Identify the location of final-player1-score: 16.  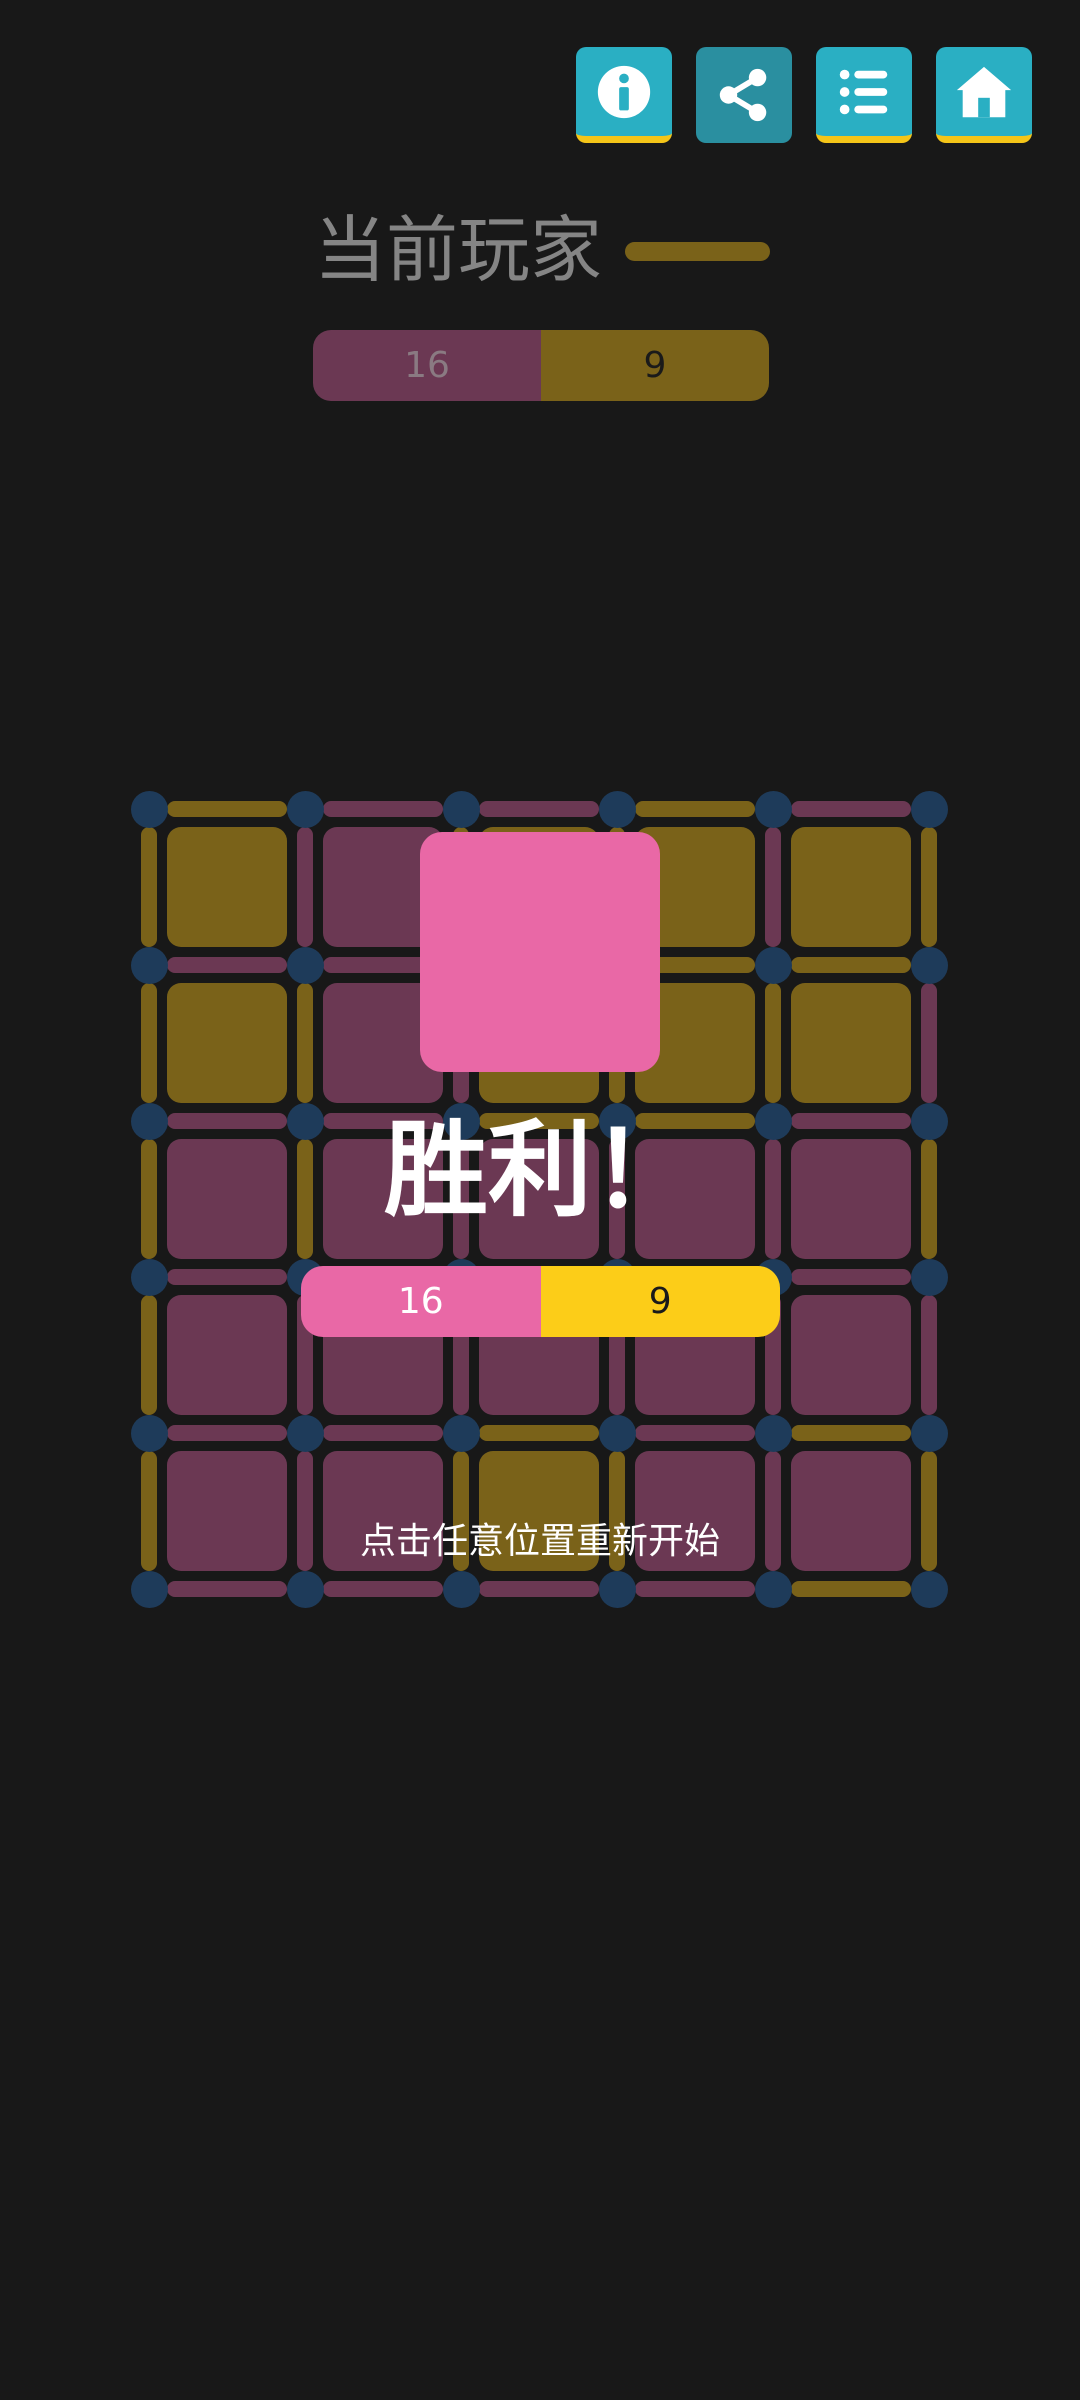
(421, 1301).